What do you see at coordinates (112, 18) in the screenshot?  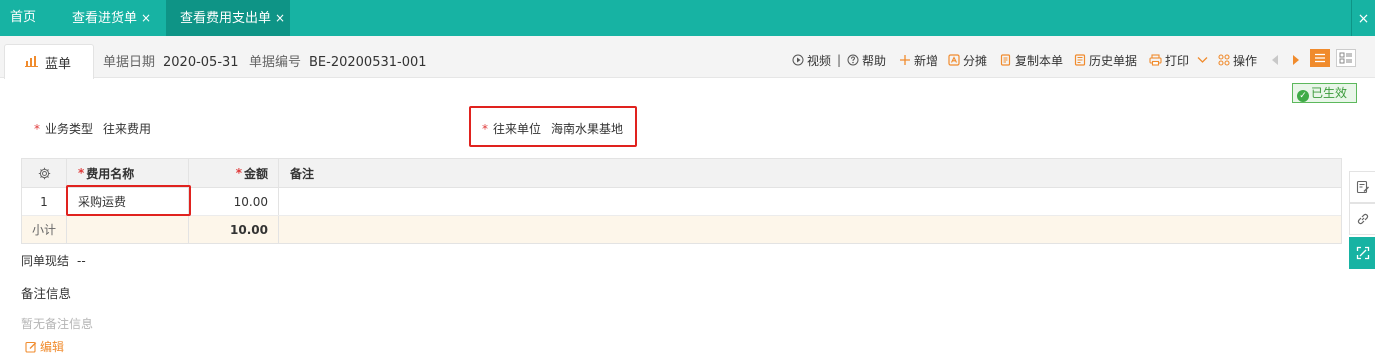 I see `tab-purchase-order: 查看进货单 ×` at bounding box center [112, 18].